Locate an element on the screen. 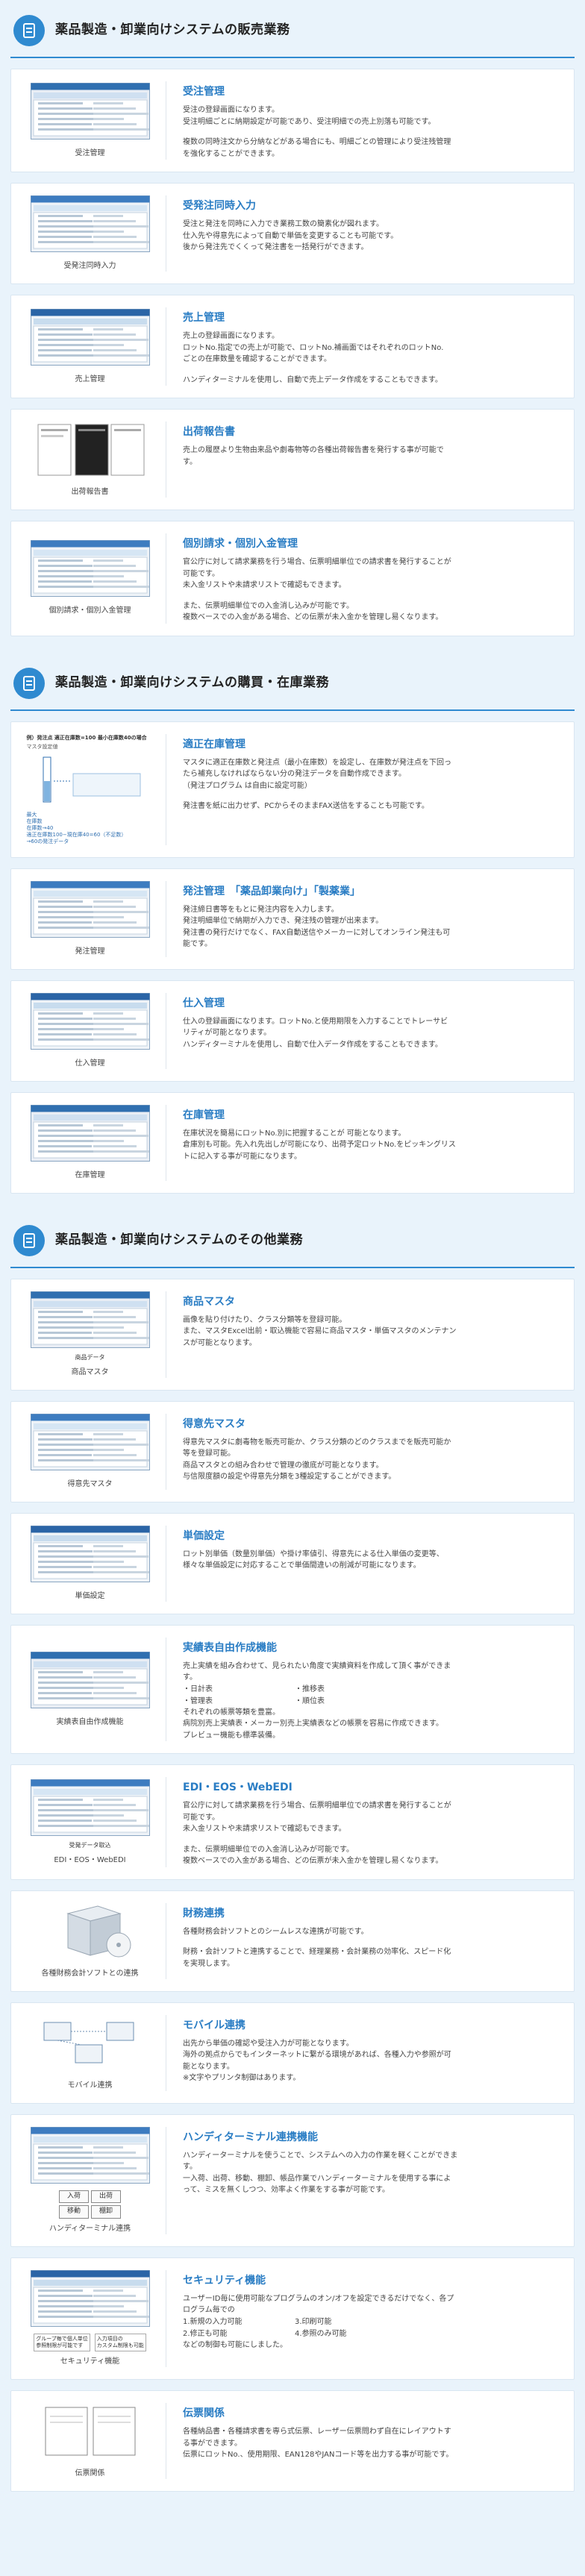 This screenshot has height=2576, width=585. screenshot-caption: 単価設定 is located at coordinates (90, 1595).